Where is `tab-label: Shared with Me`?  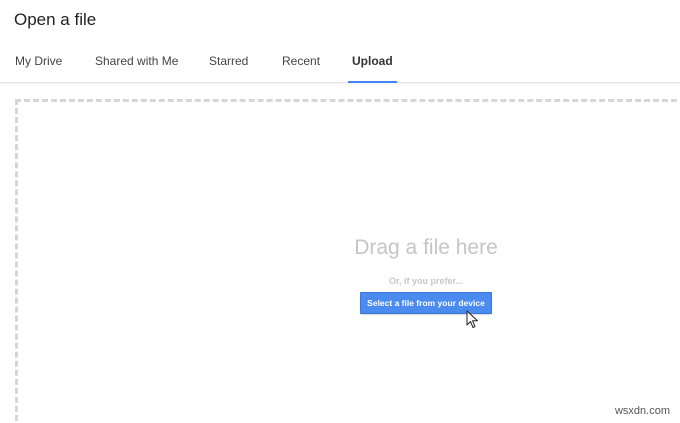 tab-label: Shared with Me is located at coordinates (137, 61).